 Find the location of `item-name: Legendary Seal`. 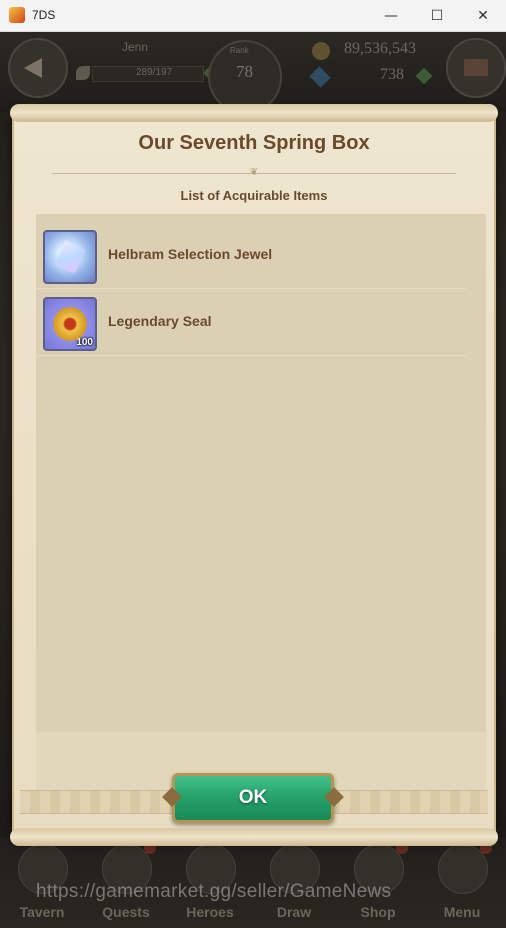

item-name: Legendary Seal is located at coordinates (160, 321).